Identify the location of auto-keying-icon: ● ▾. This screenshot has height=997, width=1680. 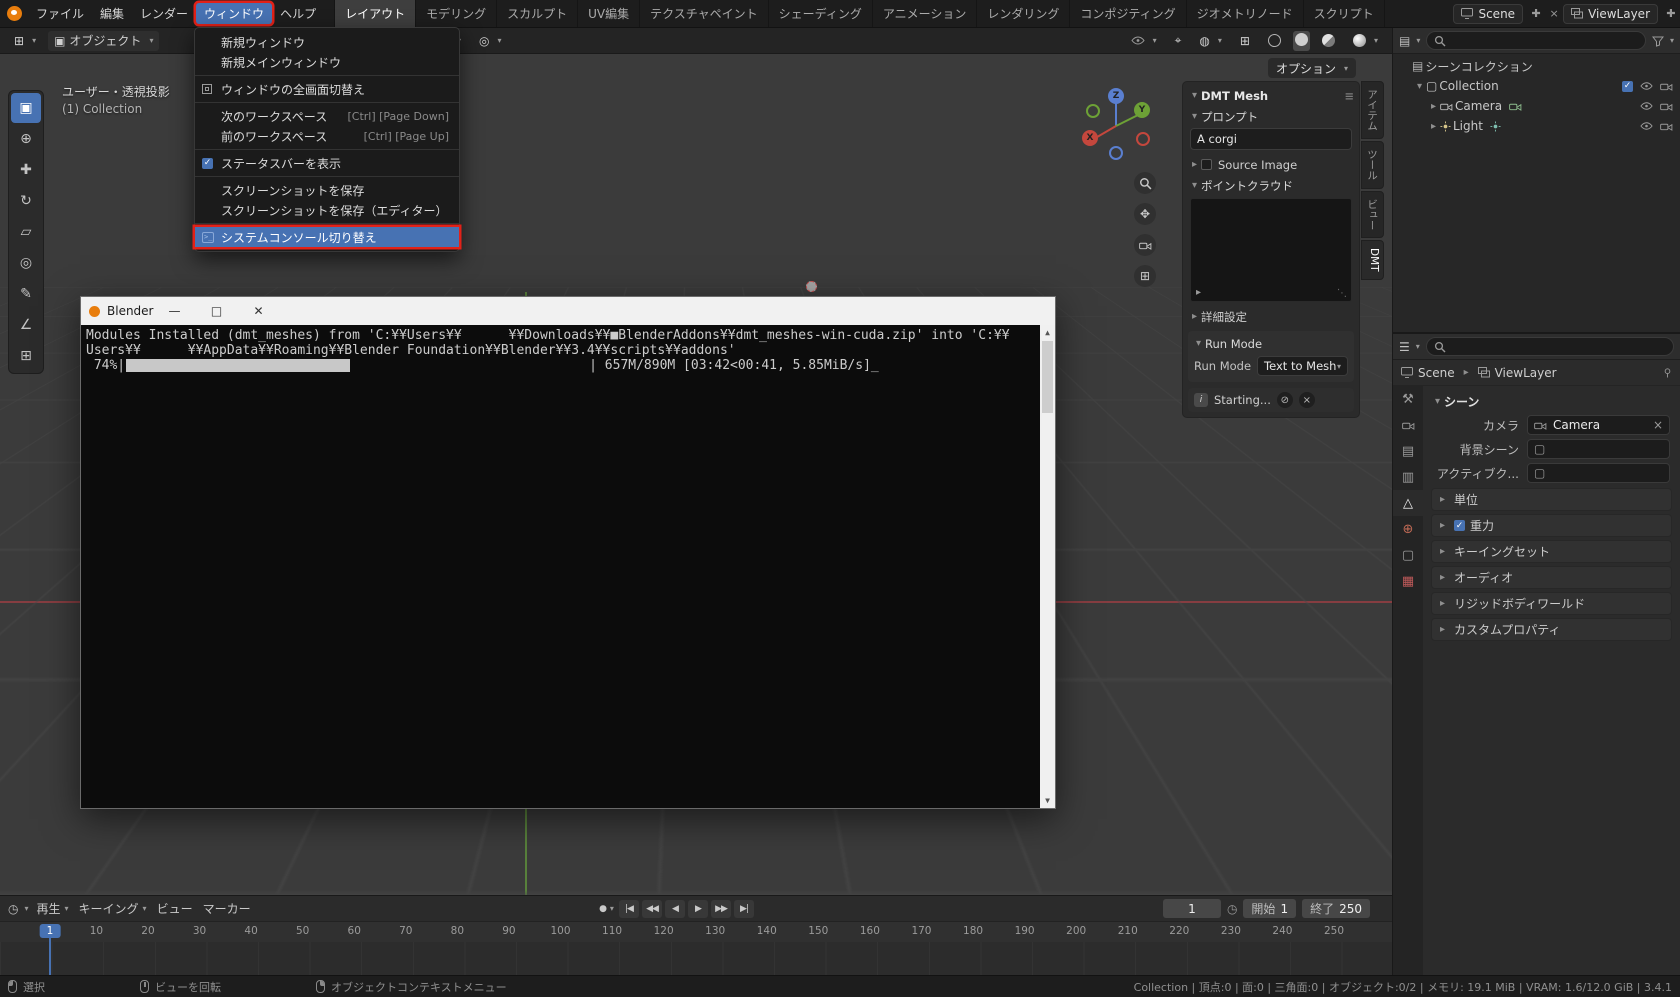
(606, 909).